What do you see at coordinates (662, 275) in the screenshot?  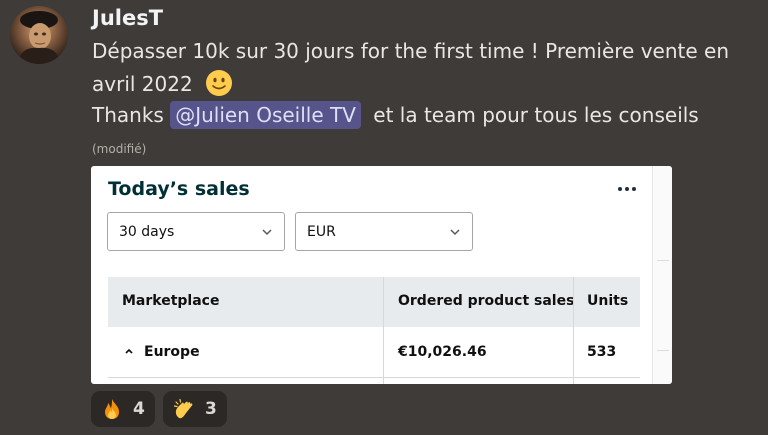 I see `scroll-strip` at bounding box center [662, 275].